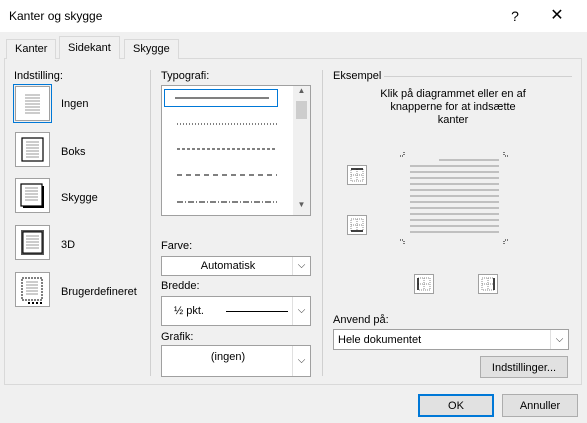 This screenshot has width=587, height=423. I want to click on setting-label-ingen: Ingen, so click(75, 104).